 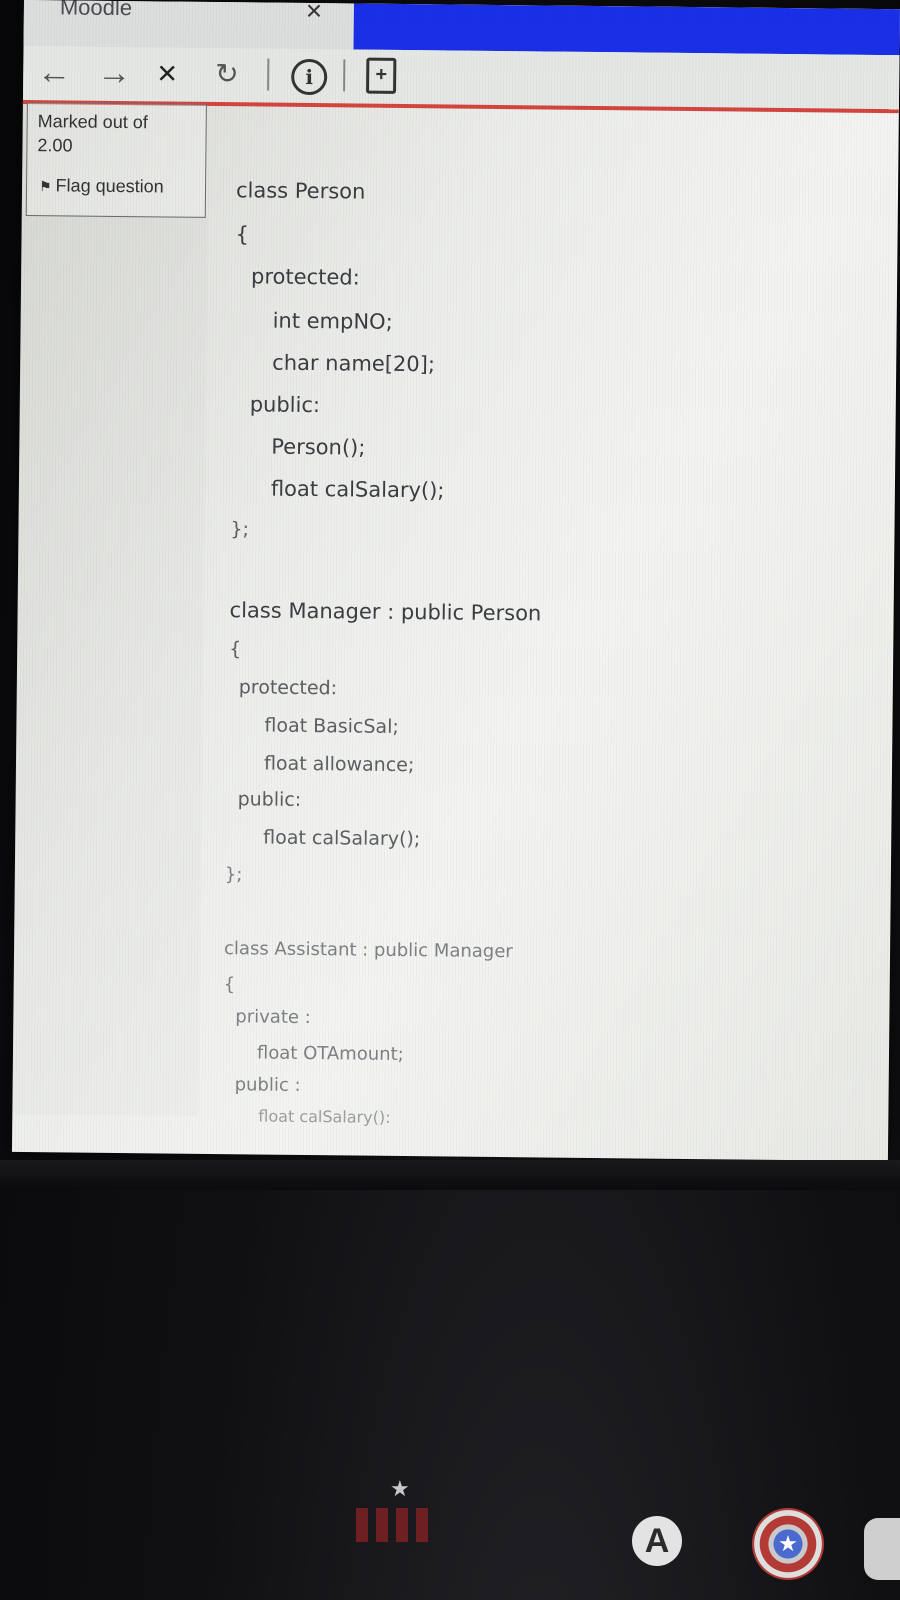 I want to click on avengers-logo-icon: A, so click(x=657, y=1541).